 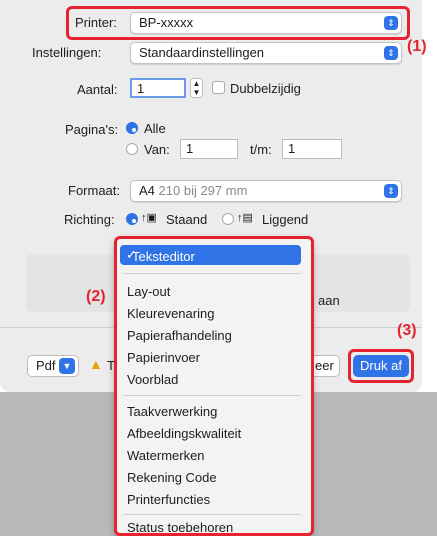 What do you see at coordinates (202, 52) in the screenshot?
I see `presets-value: Standaardinstellingen` at bounding box center [202, 52].